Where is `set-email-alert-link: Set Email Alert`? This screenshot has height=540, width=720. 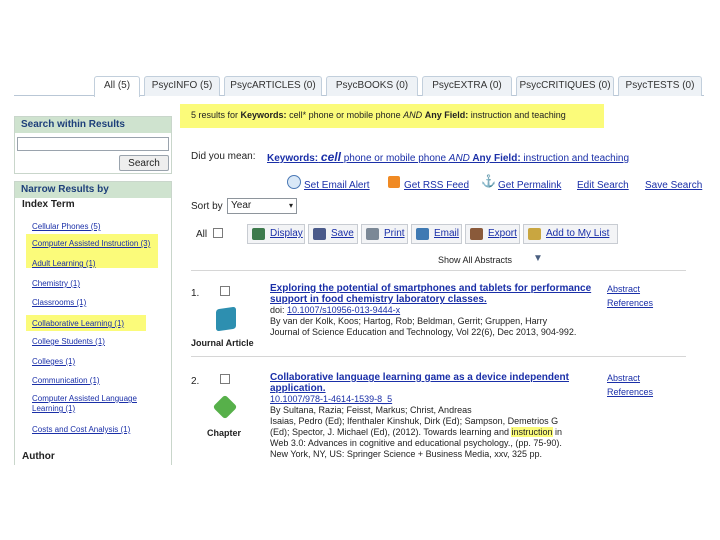
set-email-alert-link: Set Email Alert is located at coordinates (337, 185).